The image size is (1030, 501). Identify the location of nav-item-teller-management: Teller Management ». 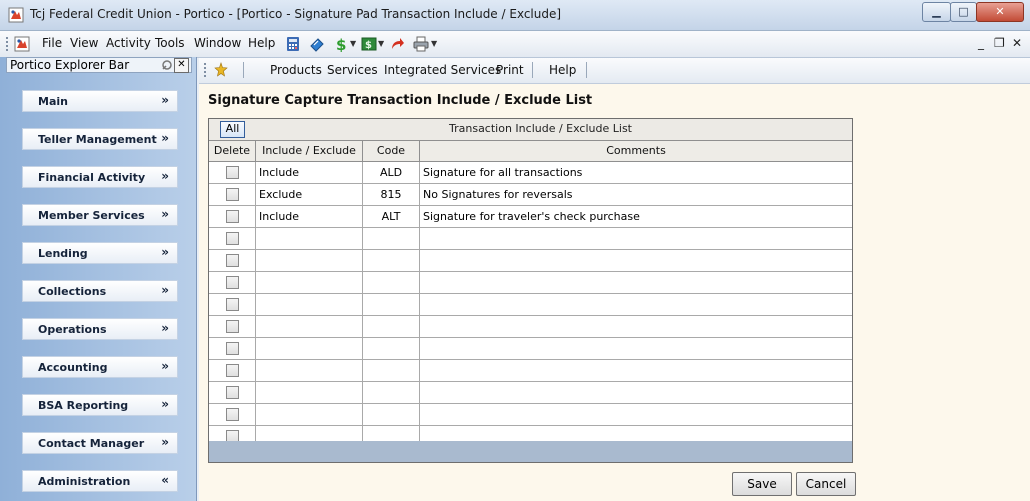
(100, 139).